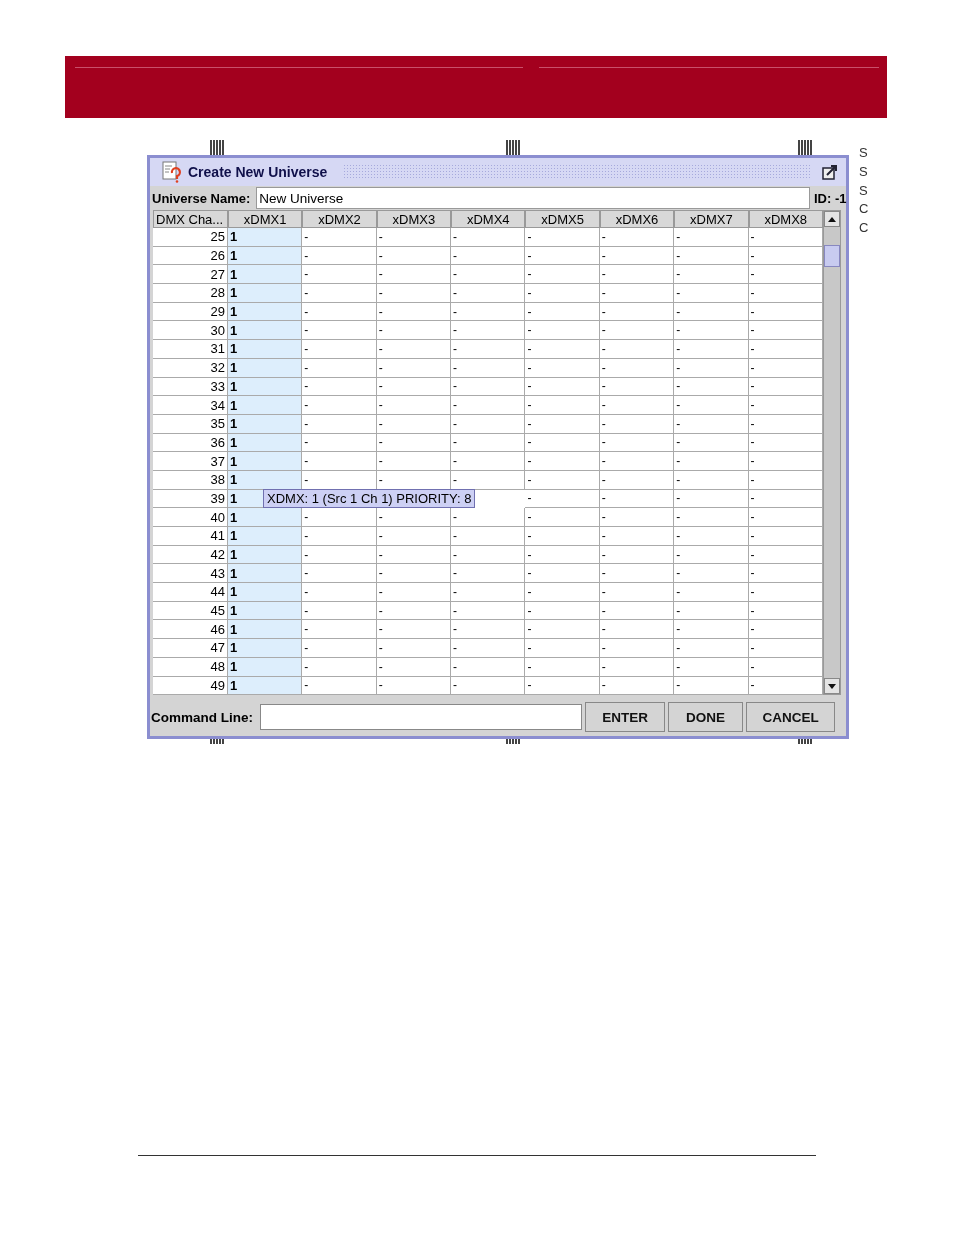 The image size is (954, 1235). What do you see at coordinates (190, 368) in the screenshot?
I see `channel-cell: 32` at bounding box center [190, 368].